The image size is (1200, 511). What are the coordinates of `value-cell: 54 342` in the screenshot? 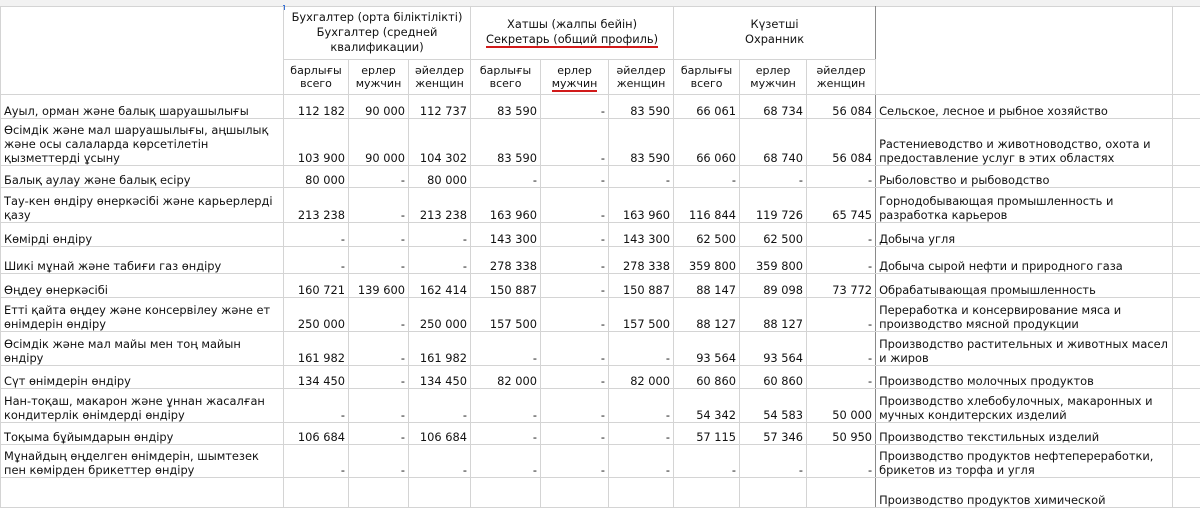 It's located at (707, 405).